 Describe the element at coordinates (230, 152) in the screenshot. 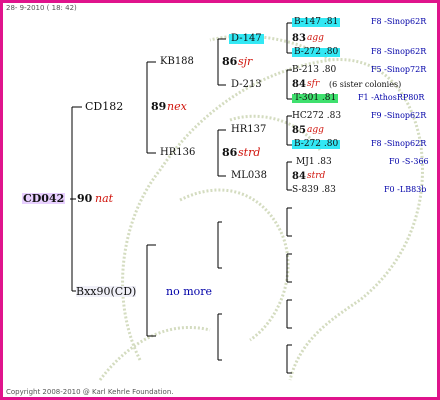

I see `fm-score: 86` at that location.